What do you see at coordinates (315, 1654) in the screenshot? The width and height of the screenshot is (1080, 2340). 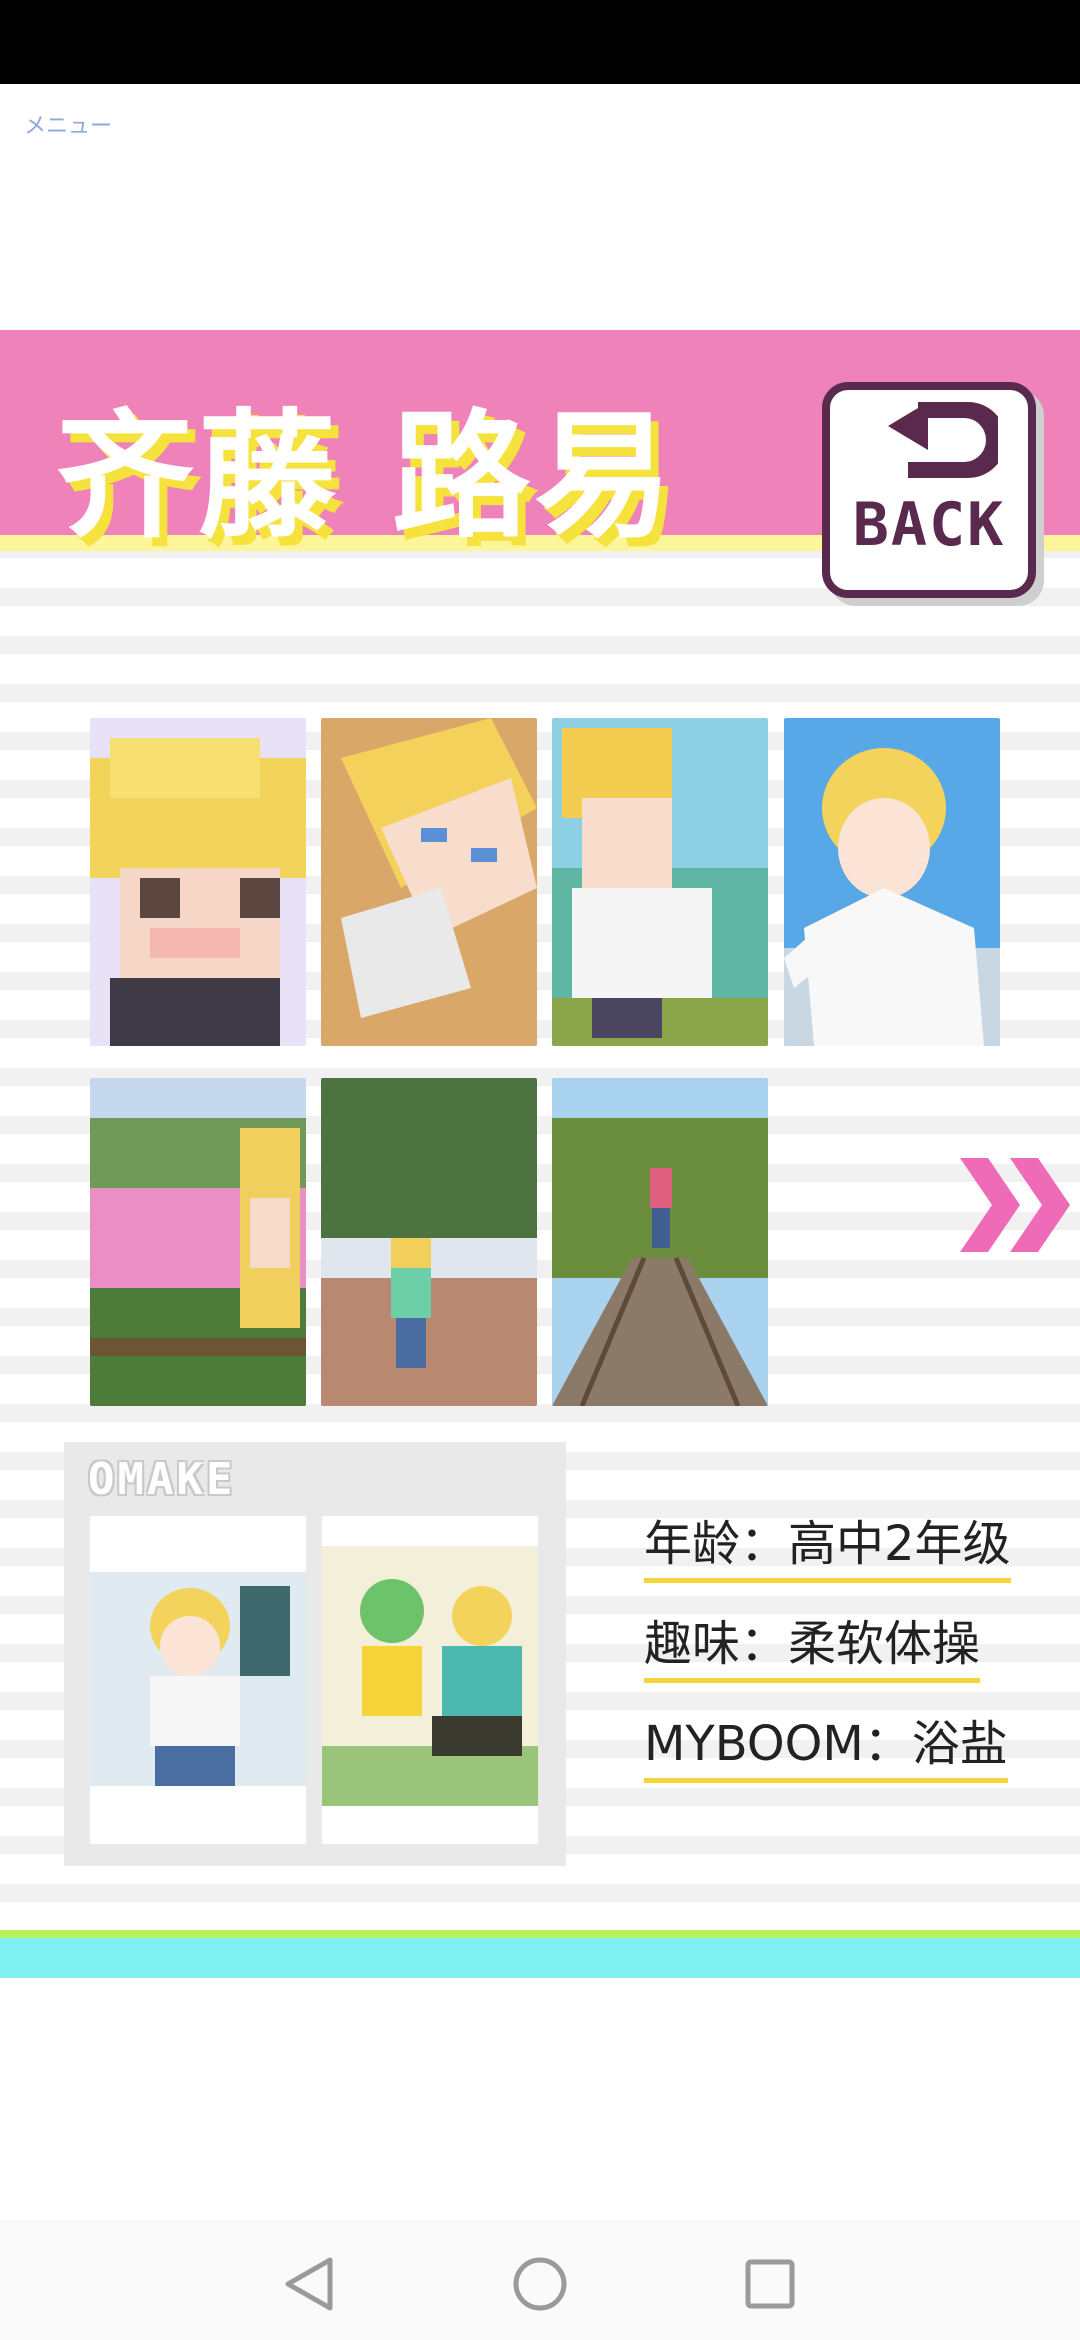 I see `omake-panel: OMAKE` at bounding box center [315, 1654].